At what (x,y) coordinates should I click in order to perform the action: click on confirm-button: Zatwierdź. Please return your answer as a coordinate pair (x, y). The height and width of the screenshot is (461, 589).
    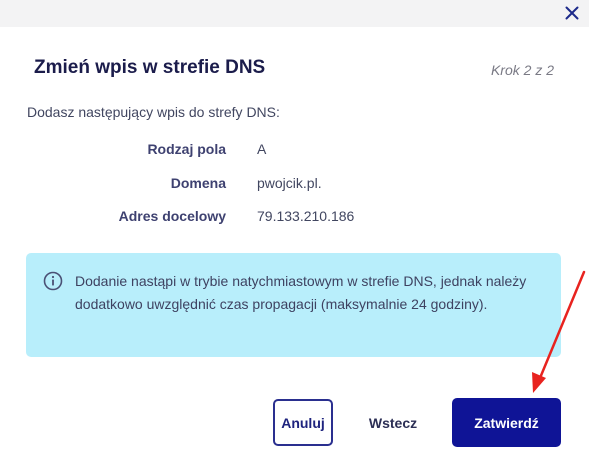
    Looking at the image, I should click on (506, 422).